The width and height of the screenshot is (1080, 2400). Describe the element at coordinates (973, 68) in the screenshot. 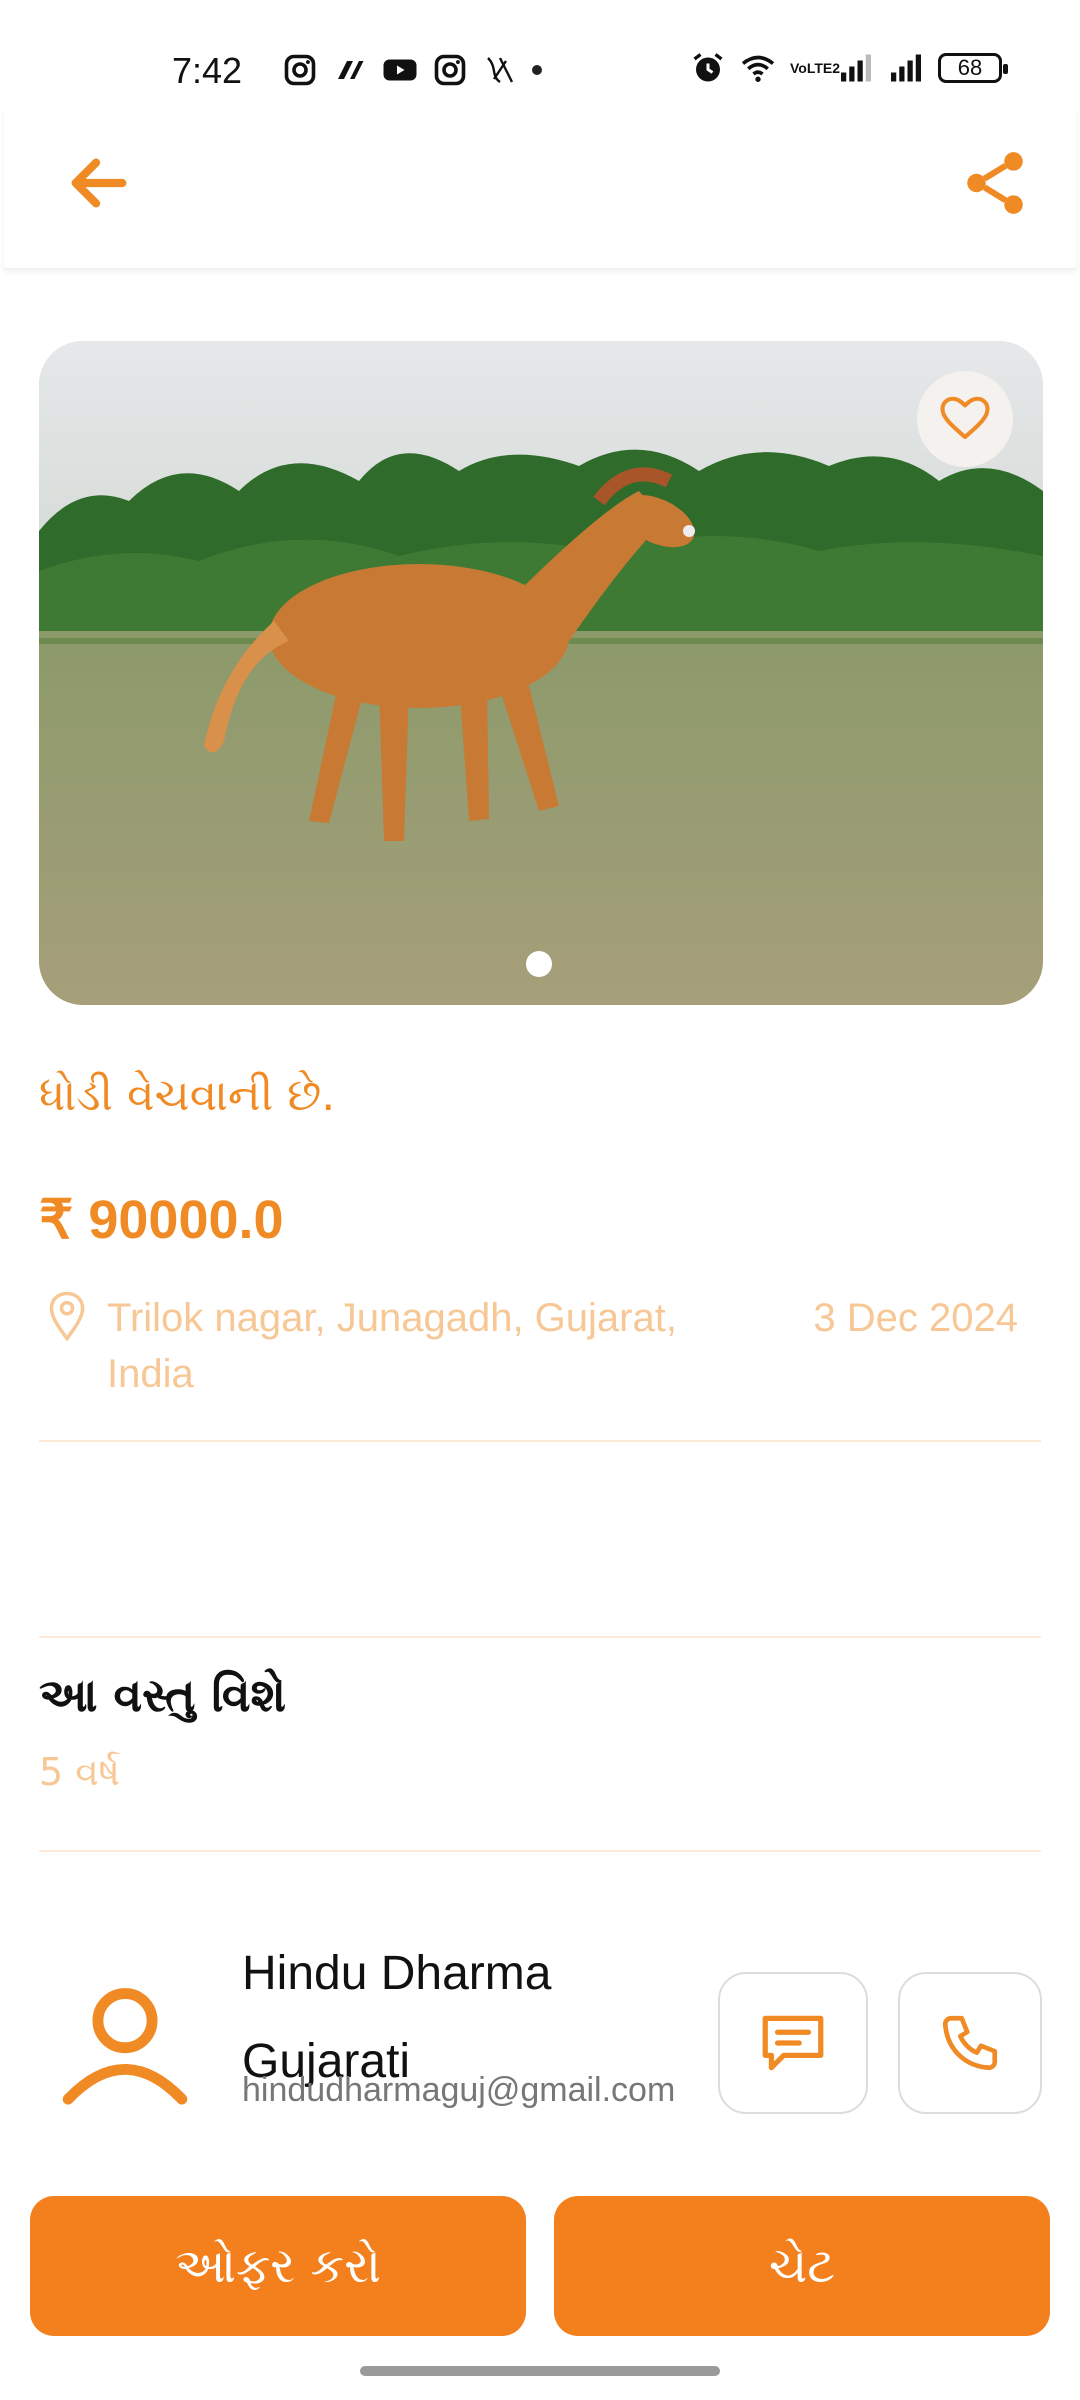

I see `battery-icon: 68` at that location.